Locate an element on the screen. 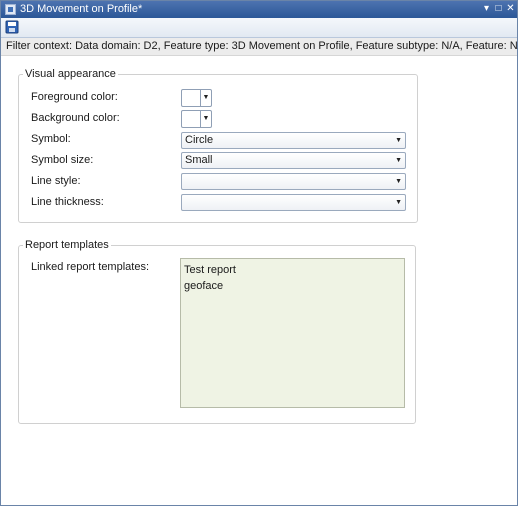 The width and height of the screenshot is (518, 506). foreground-color-picker: ▼ is located at coordinates (196, 98).